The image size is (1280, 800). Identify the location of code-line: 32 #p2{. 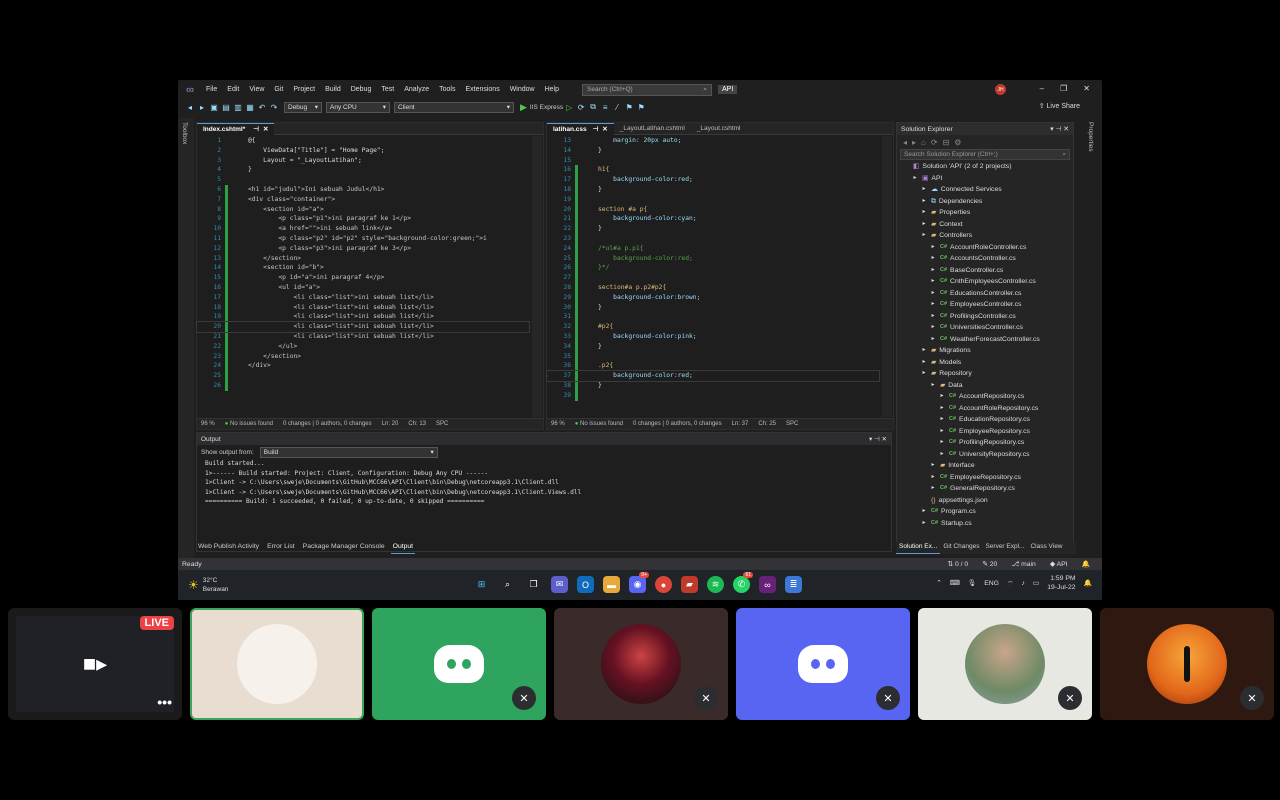
(713, 327).